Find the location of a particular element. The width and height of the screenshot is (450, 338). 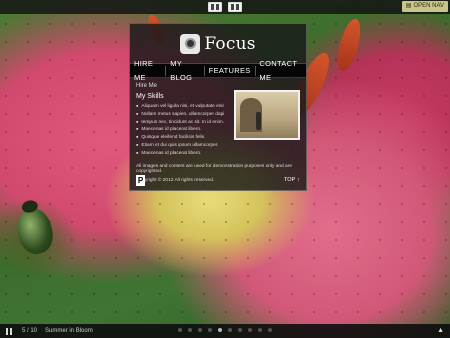

logo-text: Focus is located at coordinates (230, 43).